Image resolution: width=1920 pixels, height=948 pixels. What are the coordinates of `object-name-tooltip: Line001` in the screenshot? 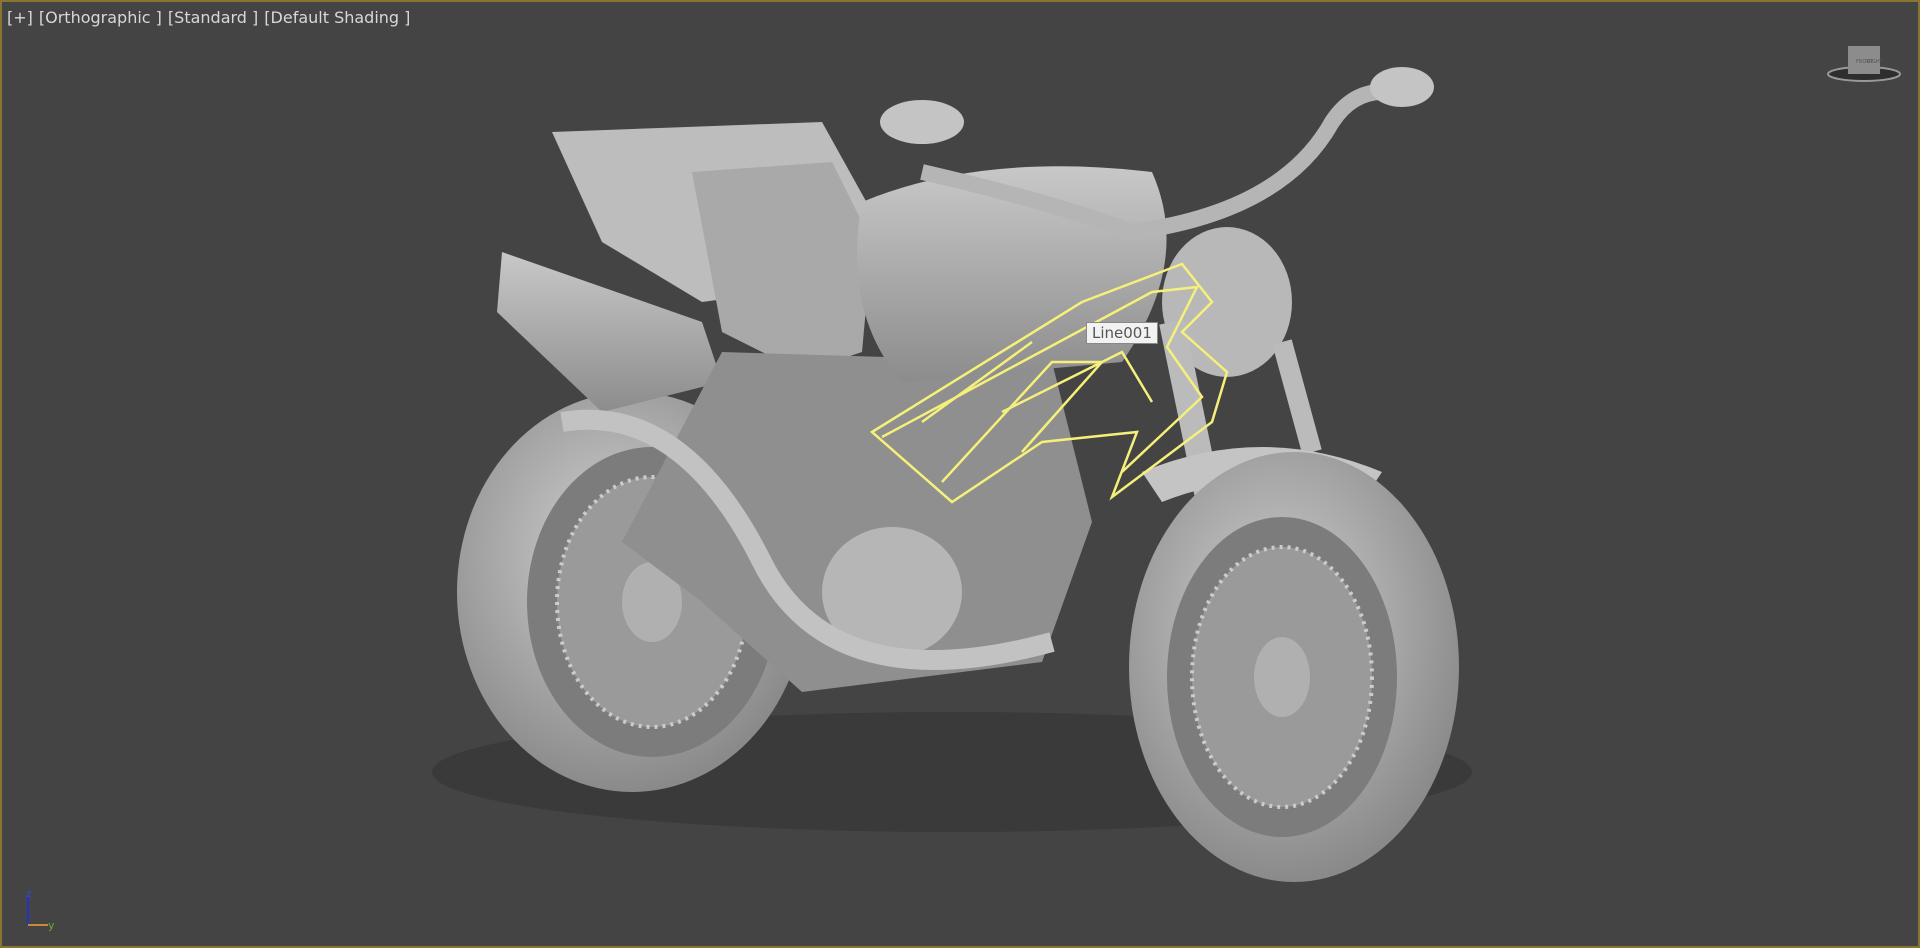 It's located at (1122, 333).